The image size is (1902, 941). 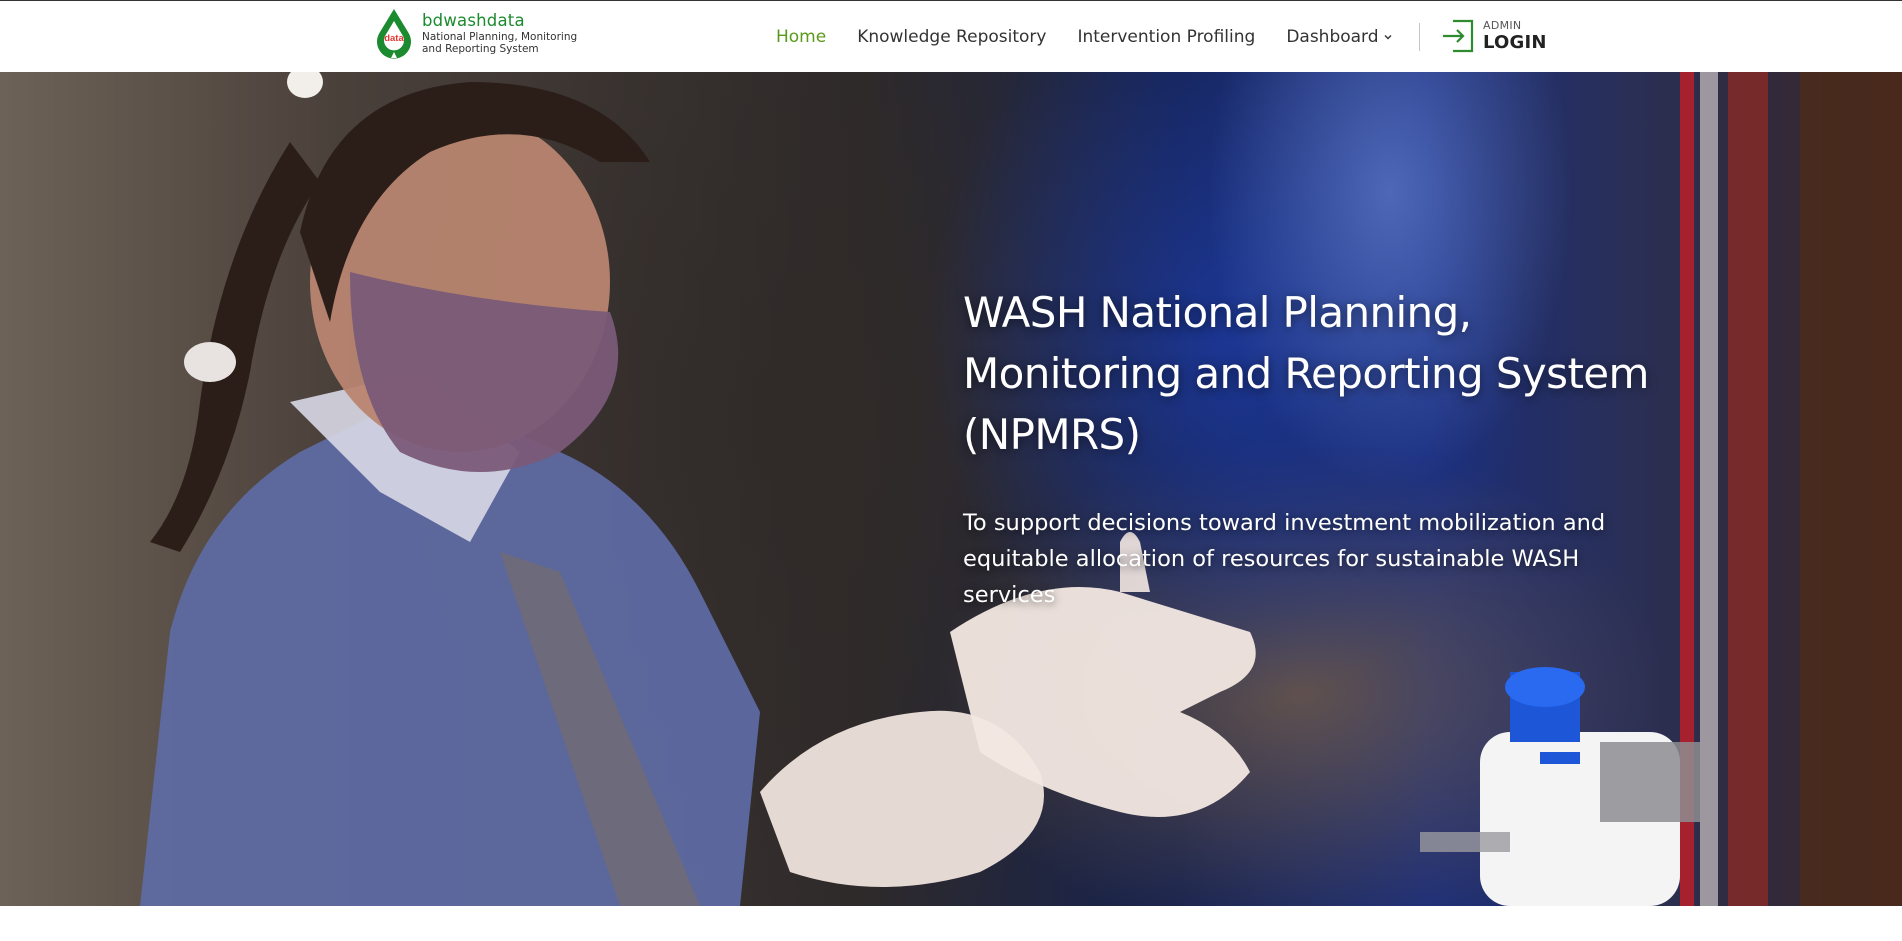 What do you see at coordinates (1166, 37) in the screenshot?
I see `nav-intervention-profiling: Intervention Profiling` at bounding box center [1166, 37].